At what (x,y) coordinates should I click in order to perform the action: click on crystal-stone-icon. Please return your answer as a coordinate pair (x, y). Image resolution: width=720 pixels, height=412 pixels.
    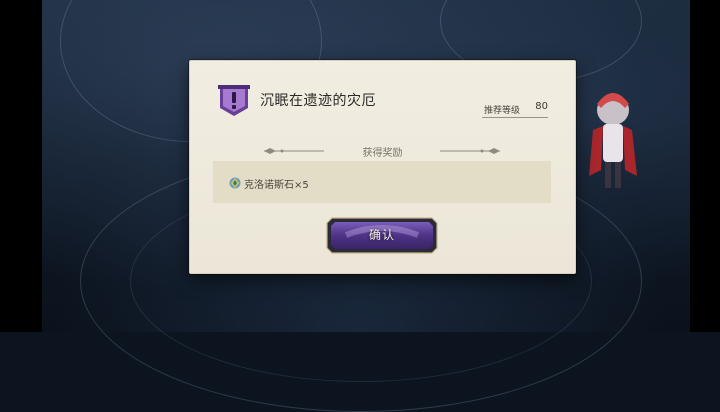
    Looking at the image, I should click on (235, 183).